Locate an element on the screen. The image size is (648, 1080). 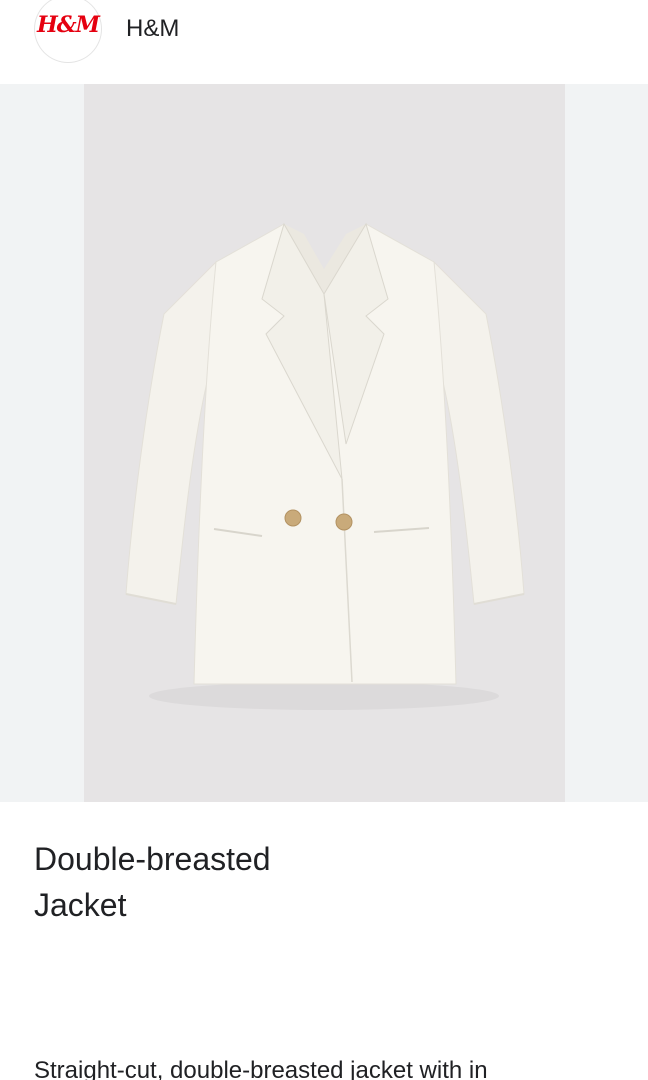
brand-name: H&M is located at coordinates (152, 29).